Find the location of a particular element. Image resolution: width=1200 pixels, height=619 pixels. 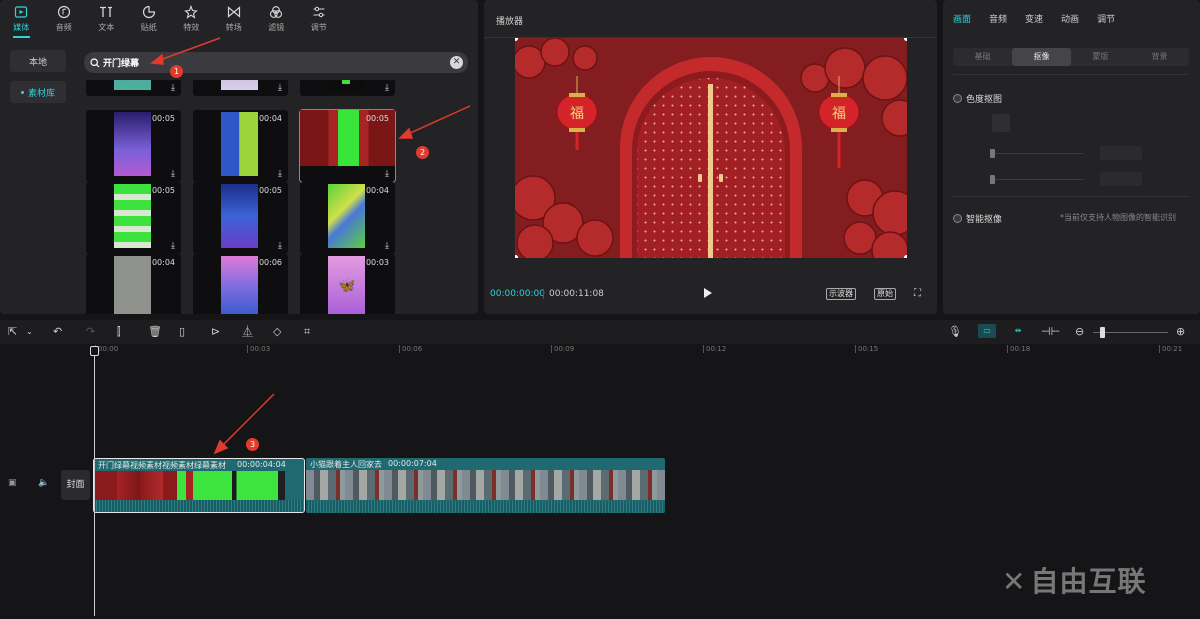

watermark-text: 自由互联 is located at coordinates (1088, 581).